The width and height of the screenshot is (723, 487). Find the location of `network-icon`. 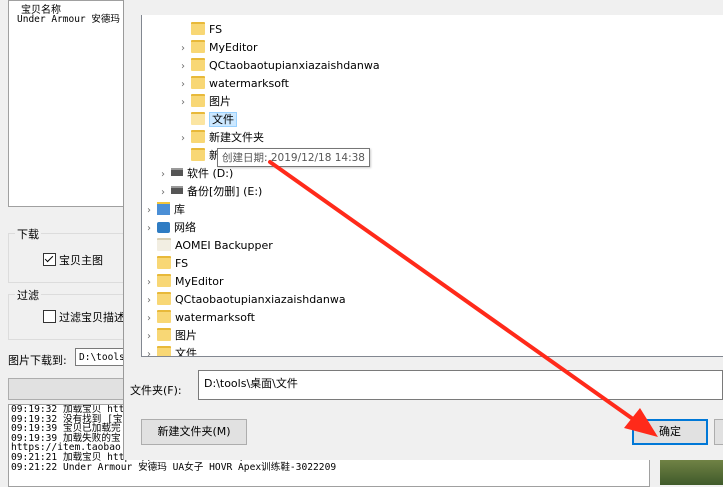

network-icon is located at coordinates (163, 227).